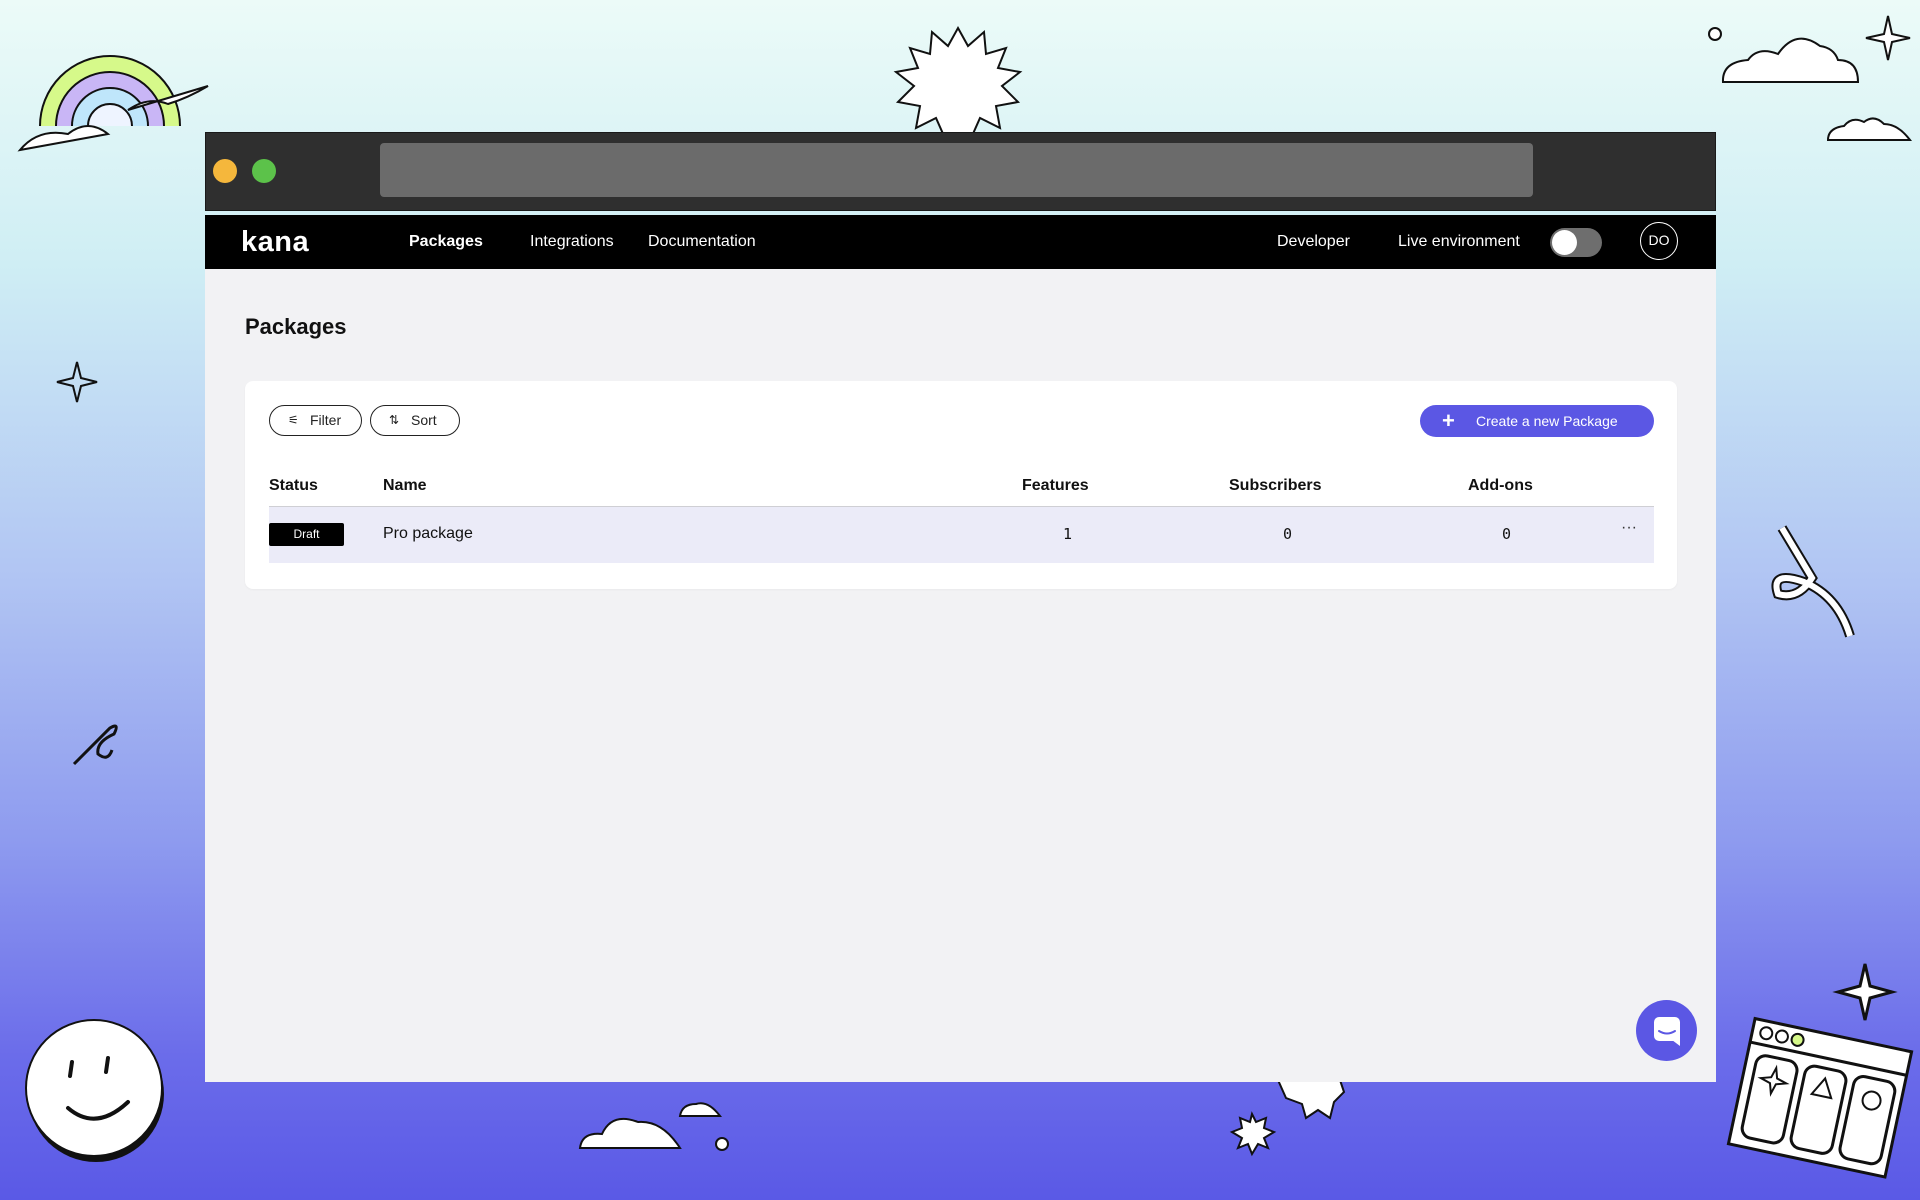  Describe the element at coordinates (264, 171) in the screenshot. I see `maximize-button` at that location.